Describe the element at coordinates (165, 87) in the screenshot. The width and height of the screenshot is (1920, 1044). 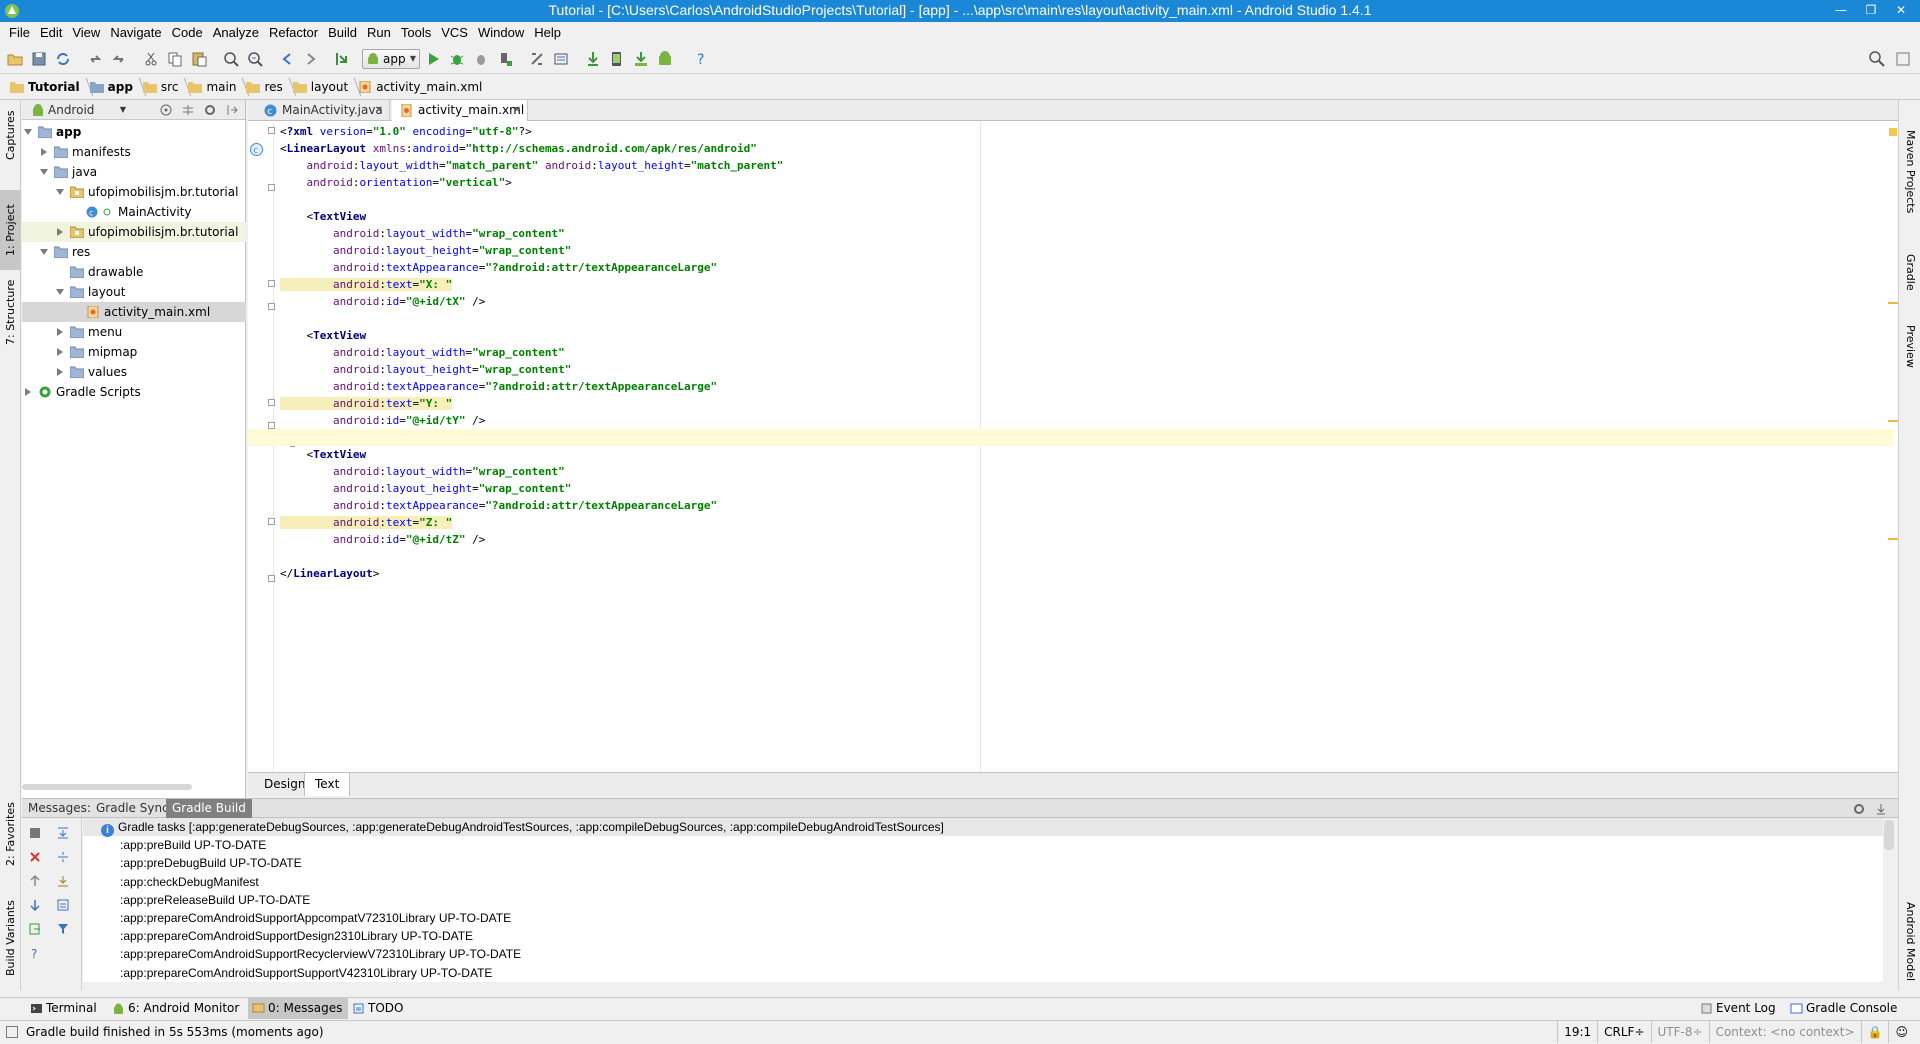
I see `breadcrumb-src: src` at that location.